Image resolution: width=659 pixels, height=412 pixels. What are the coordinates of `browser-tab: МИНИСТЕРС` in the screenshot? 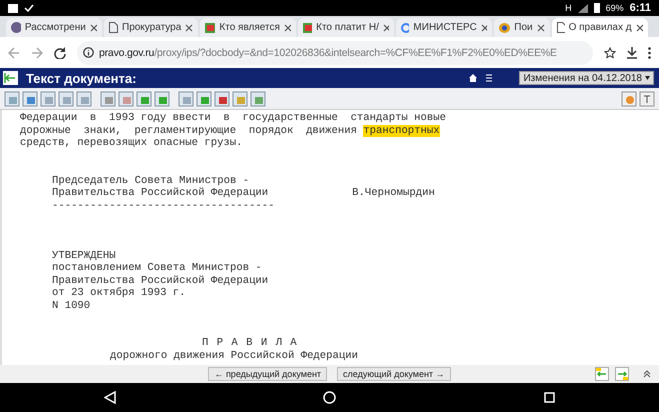 It's located at (444, 27).